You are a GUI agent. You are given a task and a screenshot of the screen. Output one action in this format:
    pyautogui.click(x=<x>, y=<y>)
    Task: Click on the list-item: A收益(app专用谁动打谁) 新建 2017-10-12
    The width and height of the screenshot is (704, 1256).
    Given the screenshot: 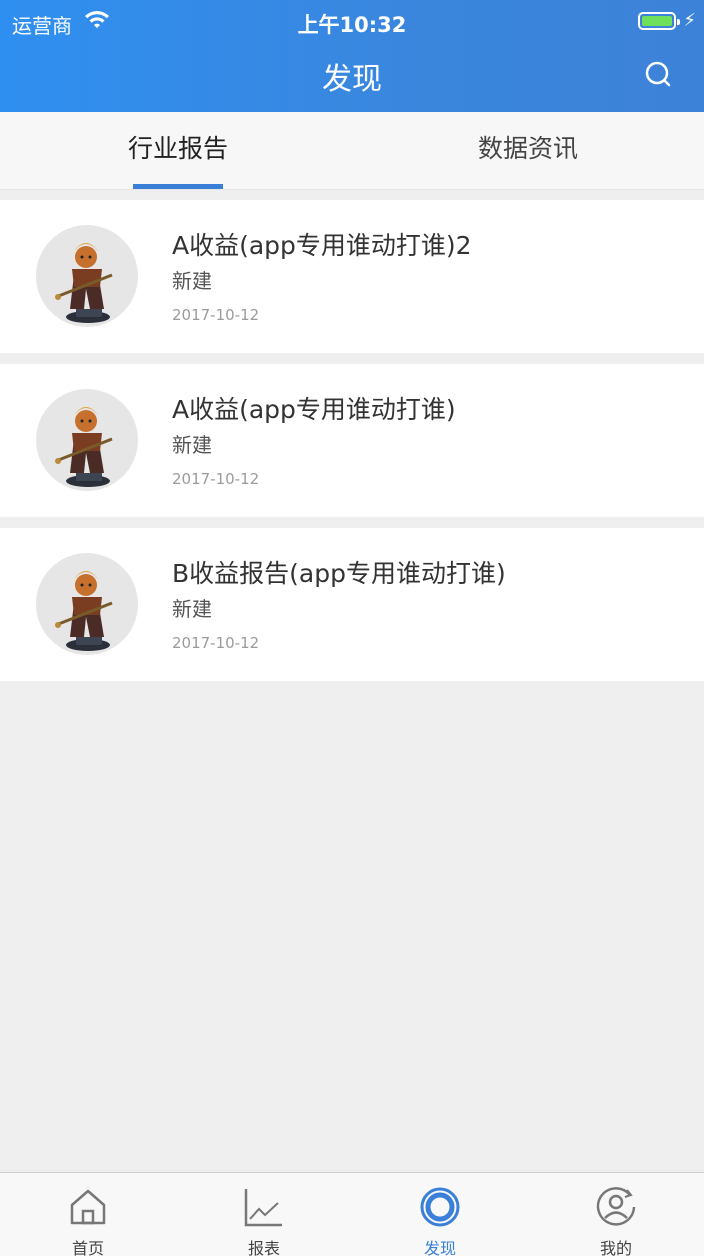 What is the action you would take?
    pyautogui.click(x=352, y=440)
    